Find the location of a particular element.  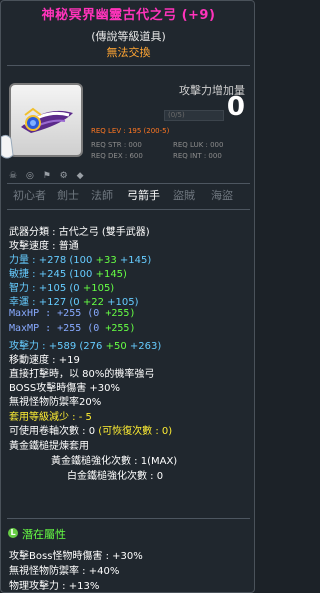

boss-damage: BOSS攻擊時傷害 +30% is located at coordinates (65, 388).